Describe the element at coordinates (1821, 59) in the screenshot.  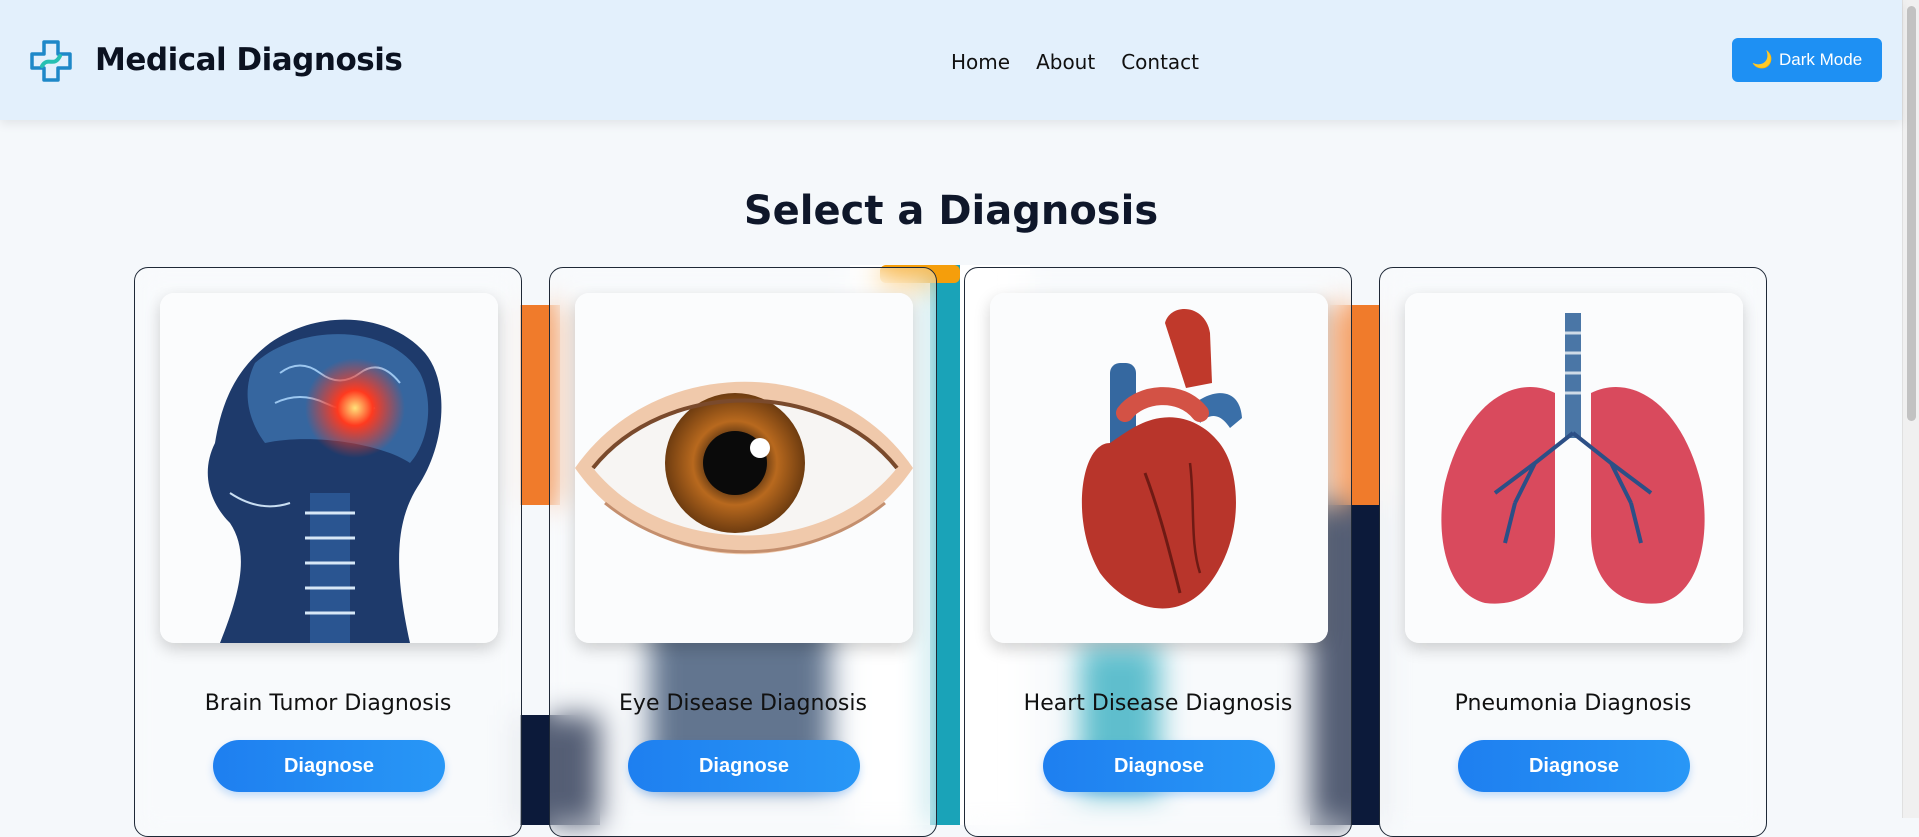
I see `dark-mode-label: Dark Mode` at that location.